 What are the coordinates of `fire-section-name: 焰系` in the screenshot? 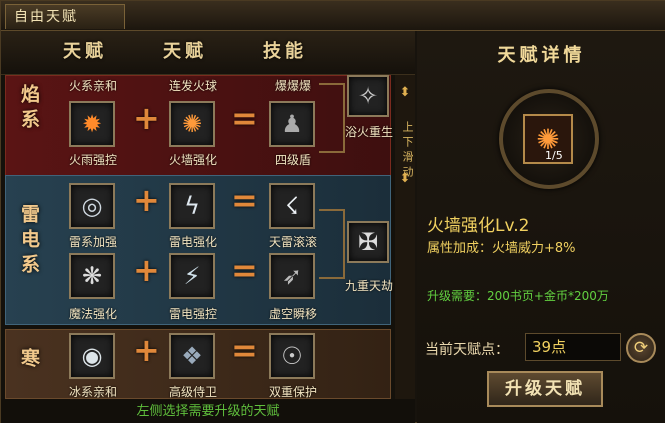 It's located at (29, 109).